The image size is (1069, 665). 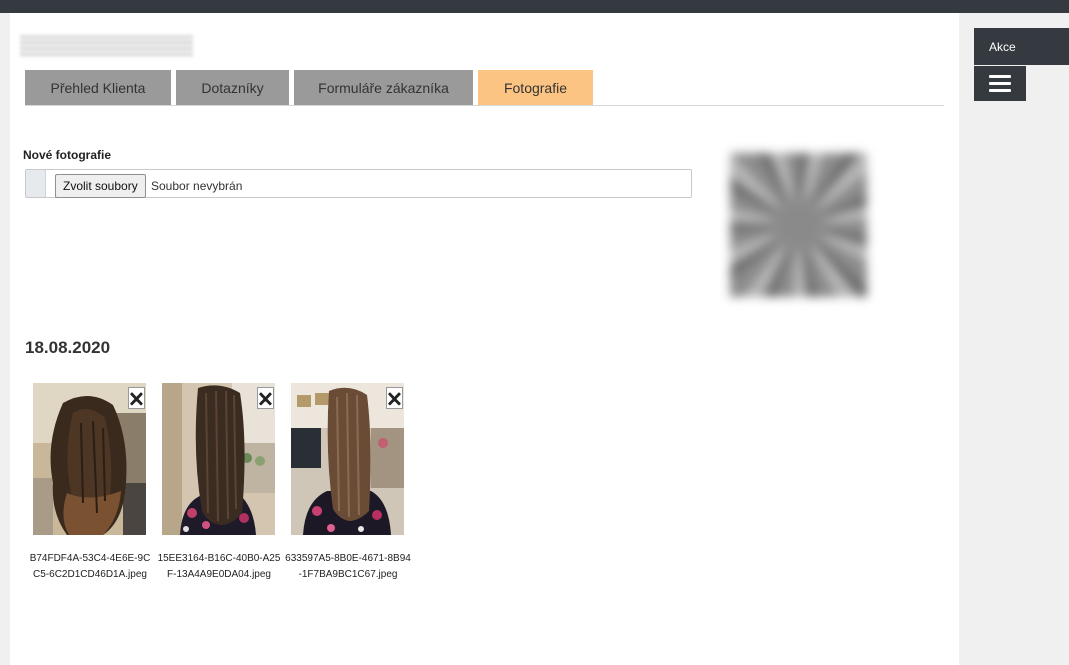 What do you see at coordinates (1014, 339) in the screenshot?
I see `right-sidebar: Akce` at bounding box center [1014, 339].